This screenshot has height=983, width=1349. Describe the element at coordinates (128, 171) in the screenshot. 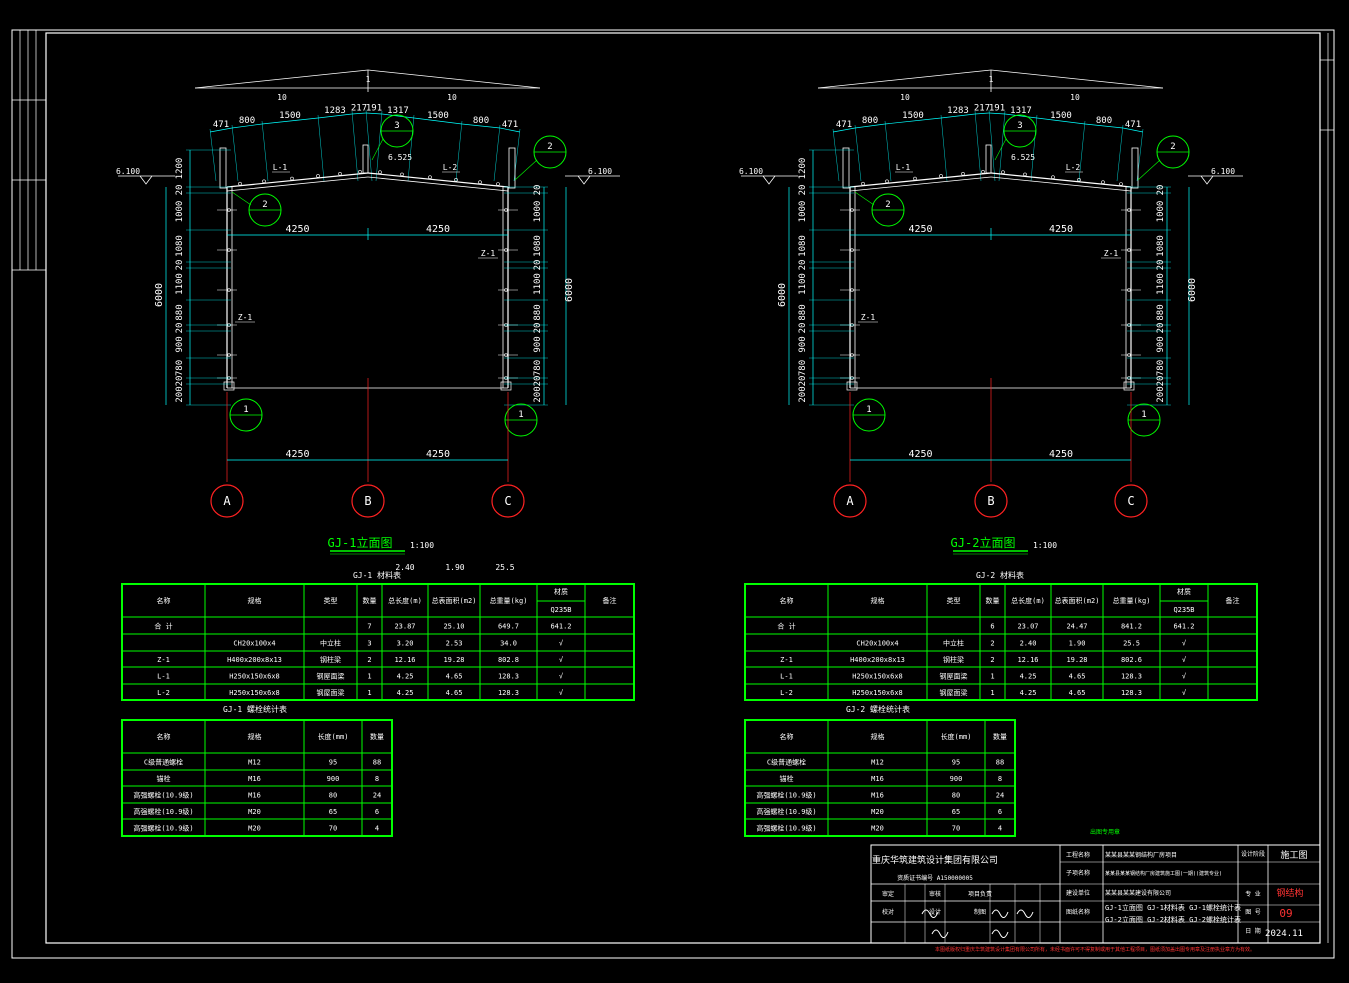

I see `elev-left: 6.100` at that location.